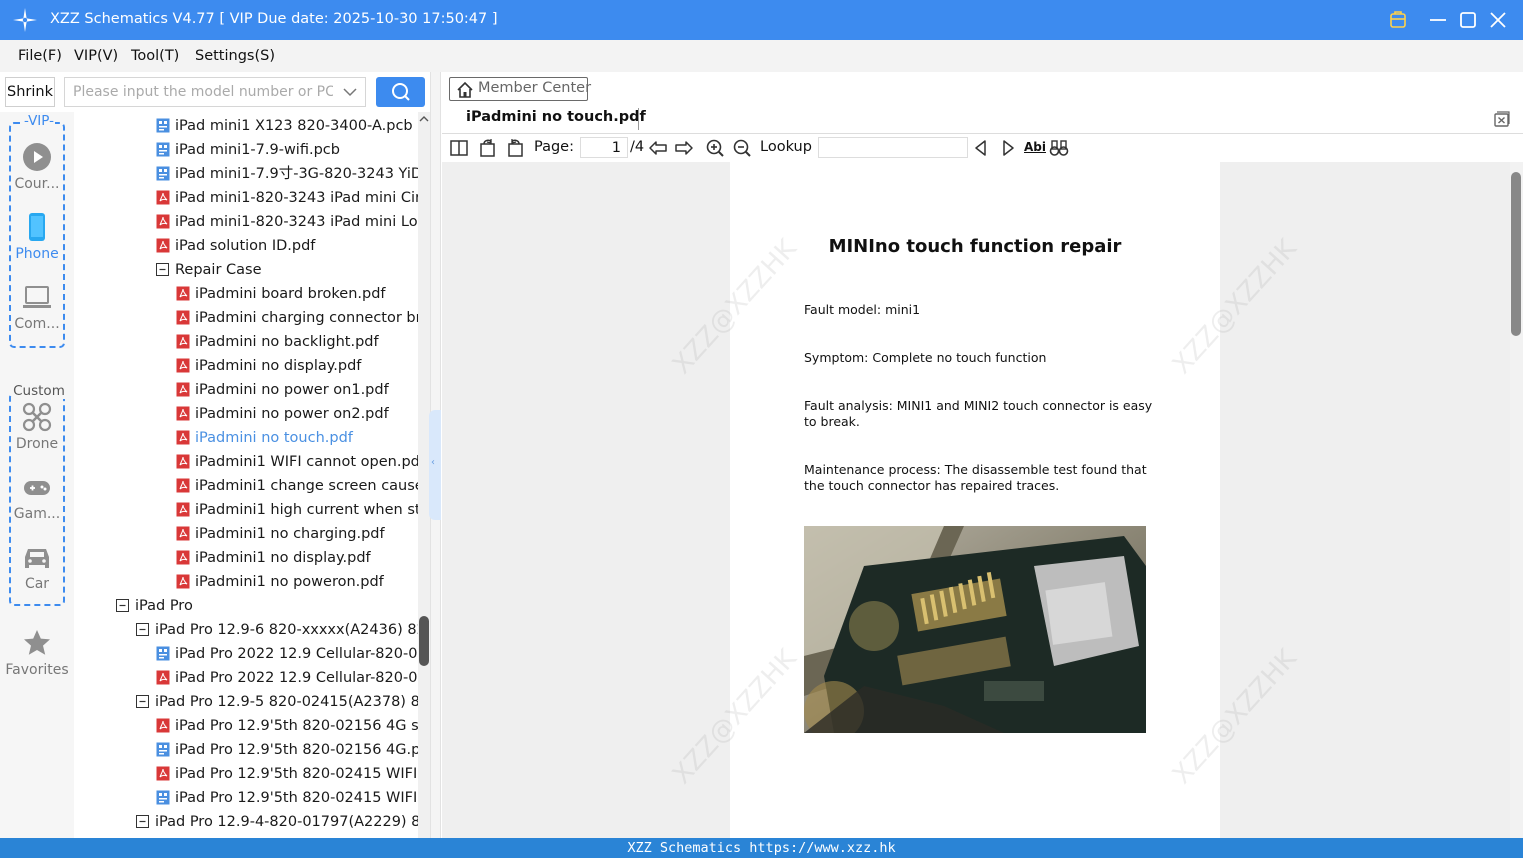  Describe the element at coordinates (297, 318) in the screenshot. I see `tree-item: iPadmini charging connector br` at that location.